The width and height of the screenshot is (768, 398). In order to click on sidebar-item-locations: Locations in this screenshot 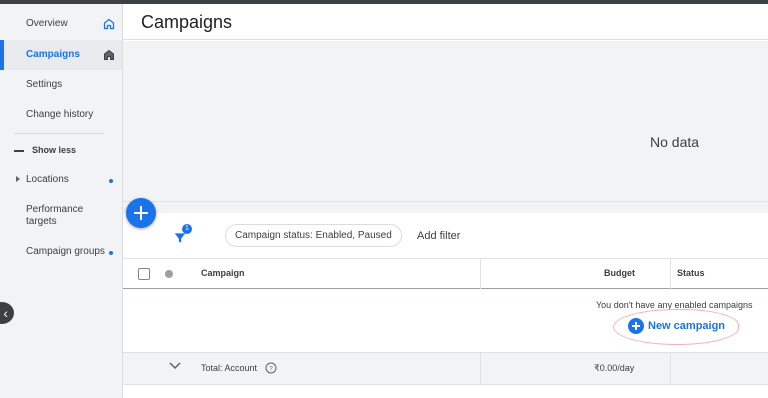, I will do `click(61, 180)`.